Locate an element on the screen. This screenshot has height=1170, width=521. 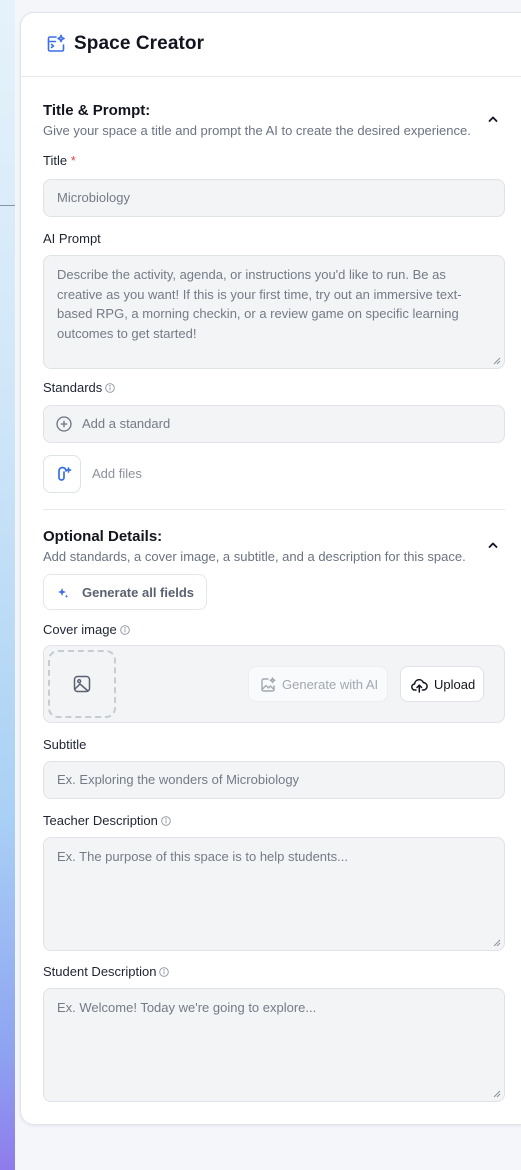
panel-title: Space Creator is located at coordinates (139, 43).